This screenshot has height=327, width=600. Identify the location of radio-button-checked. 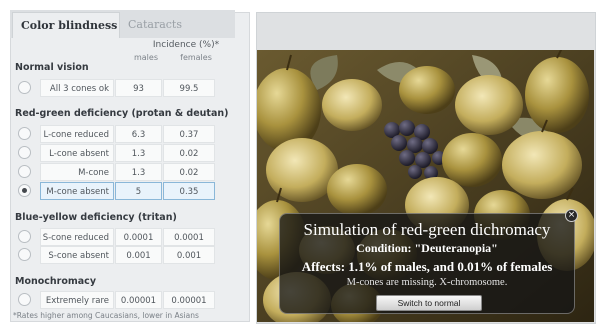
(24, 190).